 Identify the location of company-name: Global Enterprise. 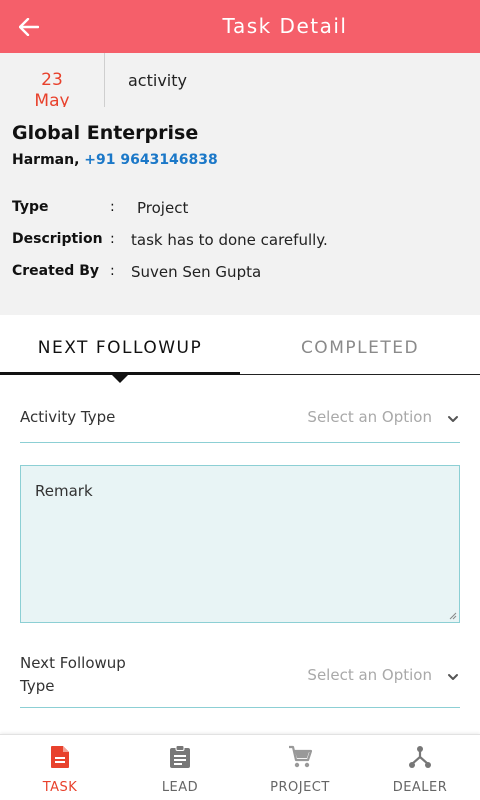
(105, 133).